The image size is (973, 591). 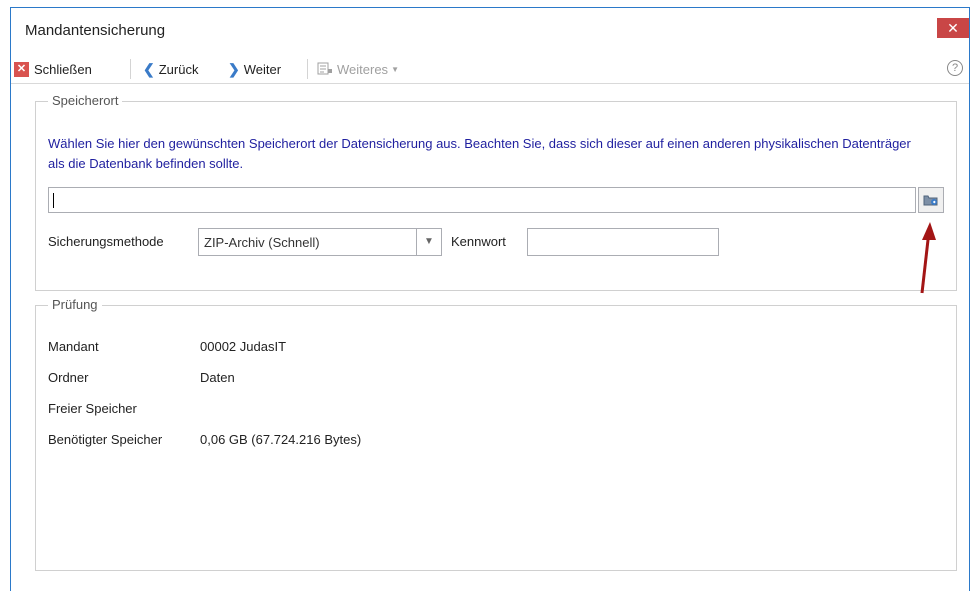 What do you see at coordinates (75, 304) in the screenshot?
I see `check-legend: Prüfung` at bounding box center [75, 304].